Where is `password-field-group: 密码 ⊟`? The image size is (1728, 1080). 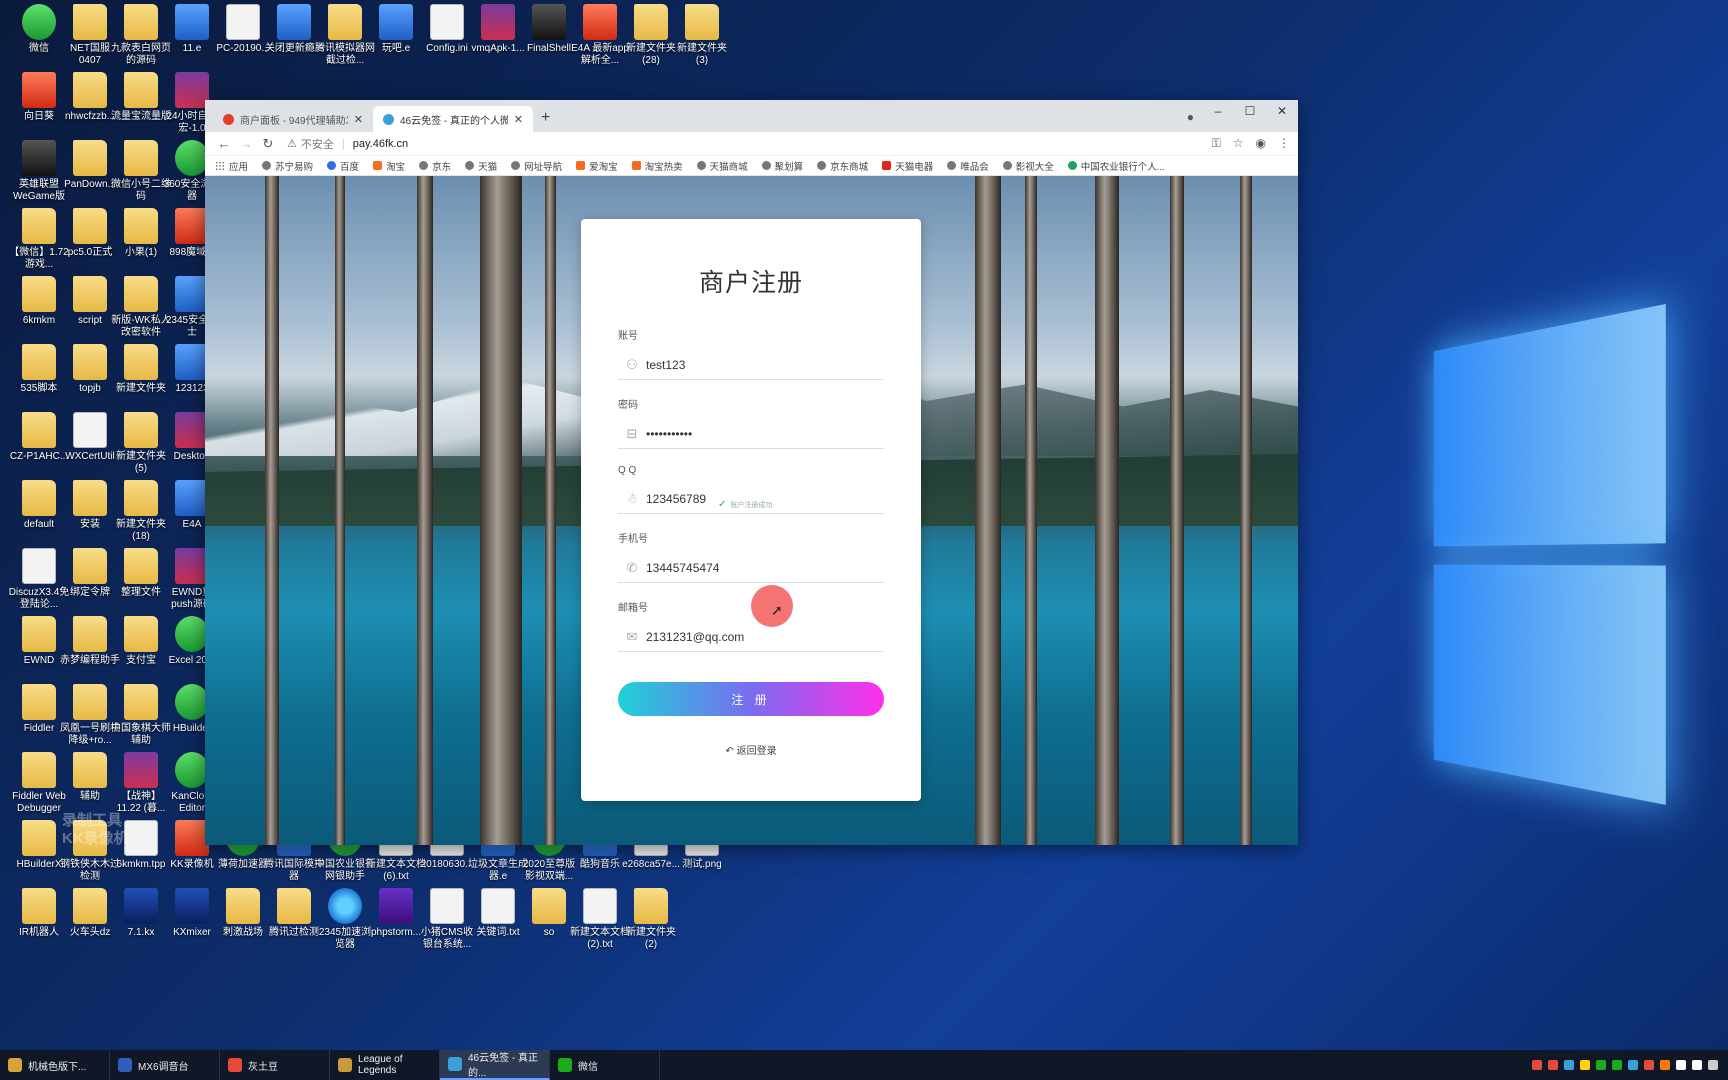 password-field-group: 密码 ⊟ is located at coordinates (751, 422).